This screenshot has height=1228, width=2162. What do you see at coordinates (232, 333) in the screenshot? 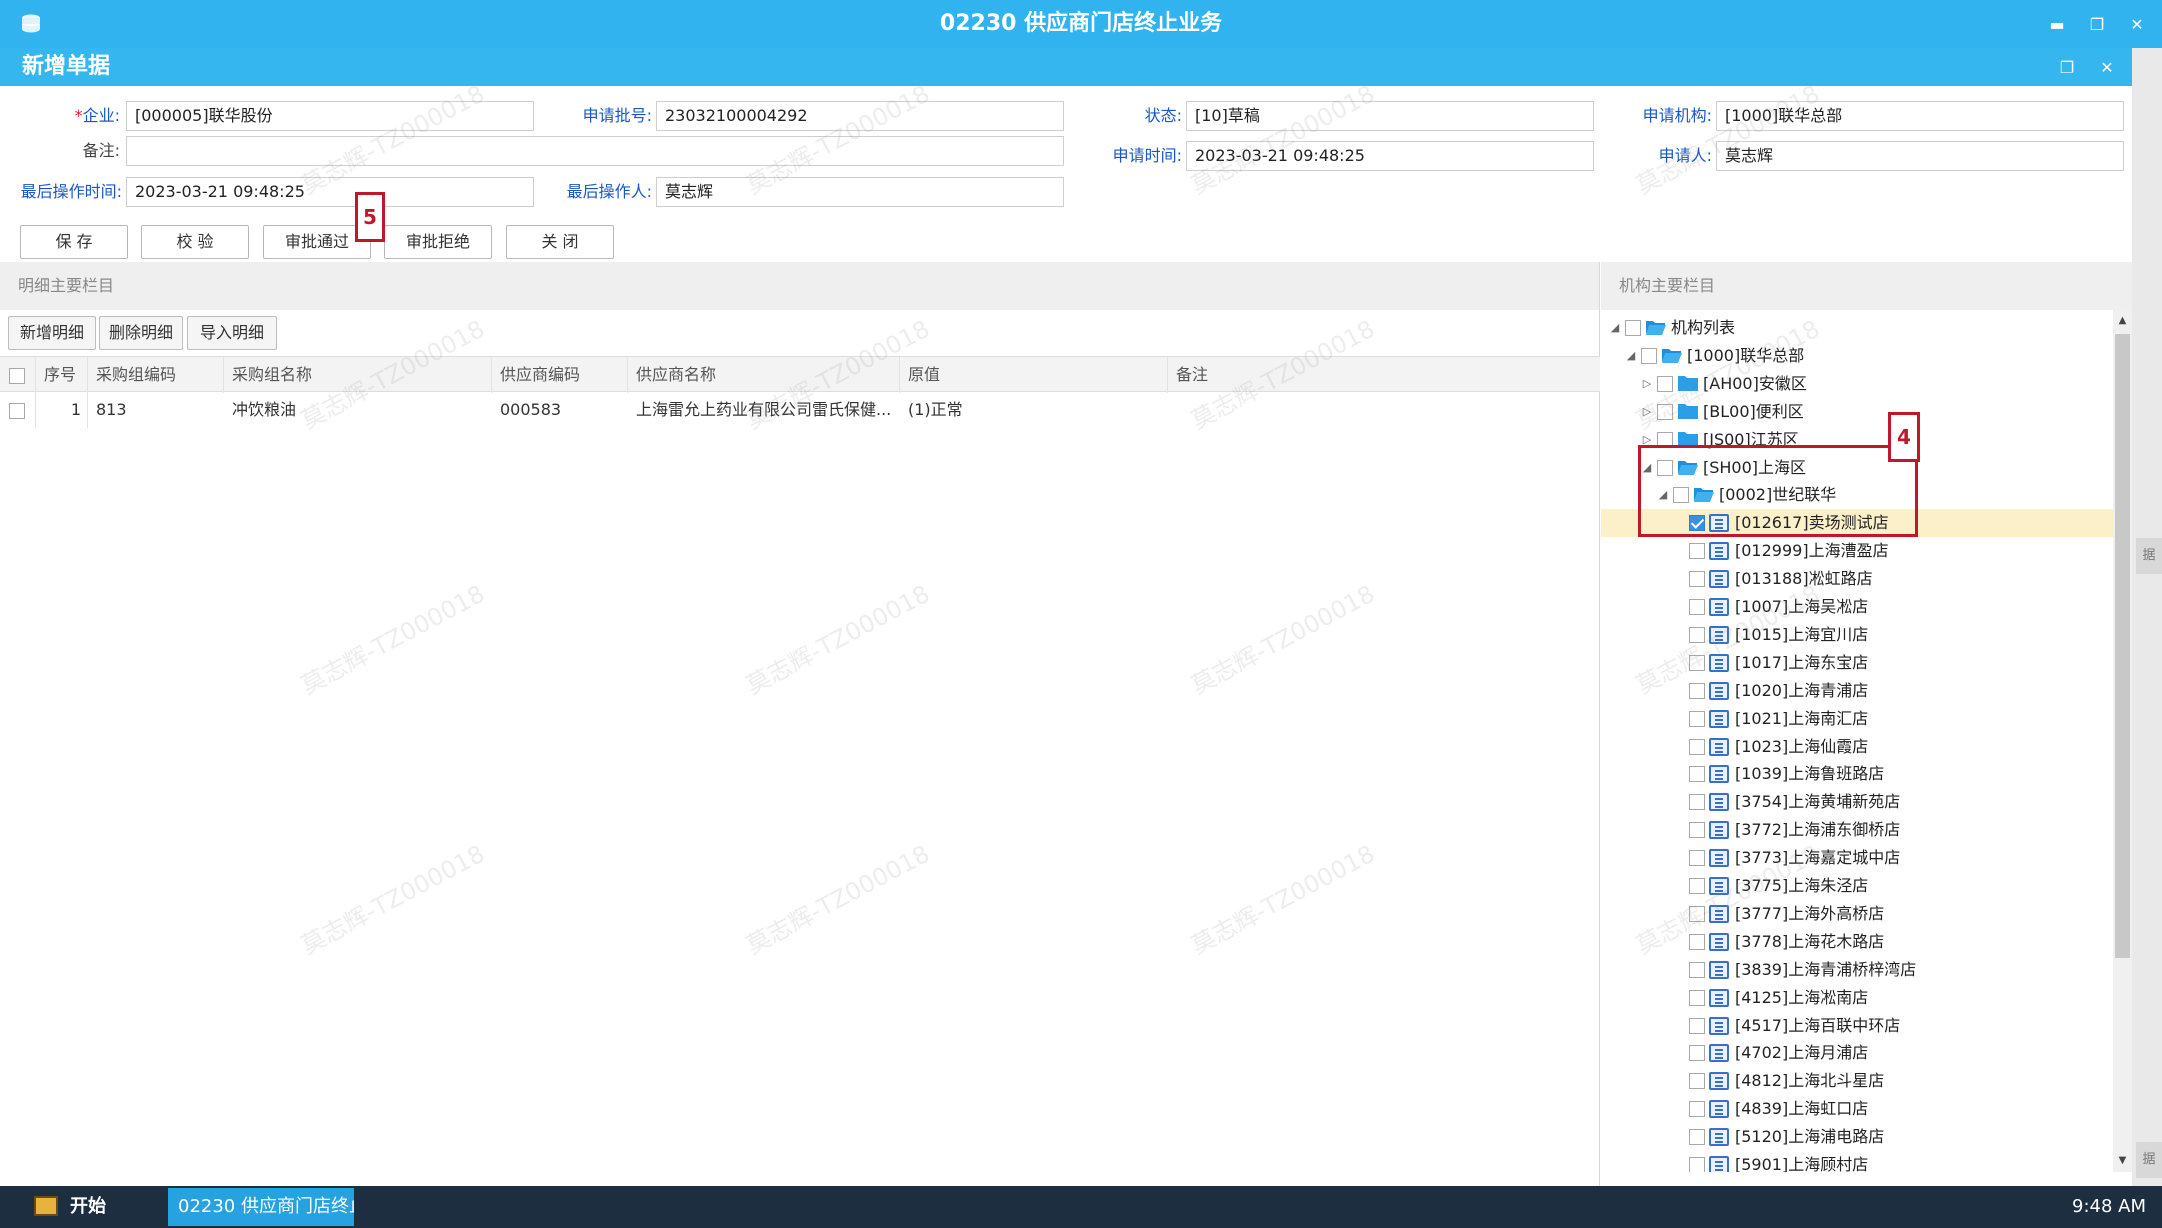
I see `import-detail-button: 导入明细` at bounding box center [232, 333].